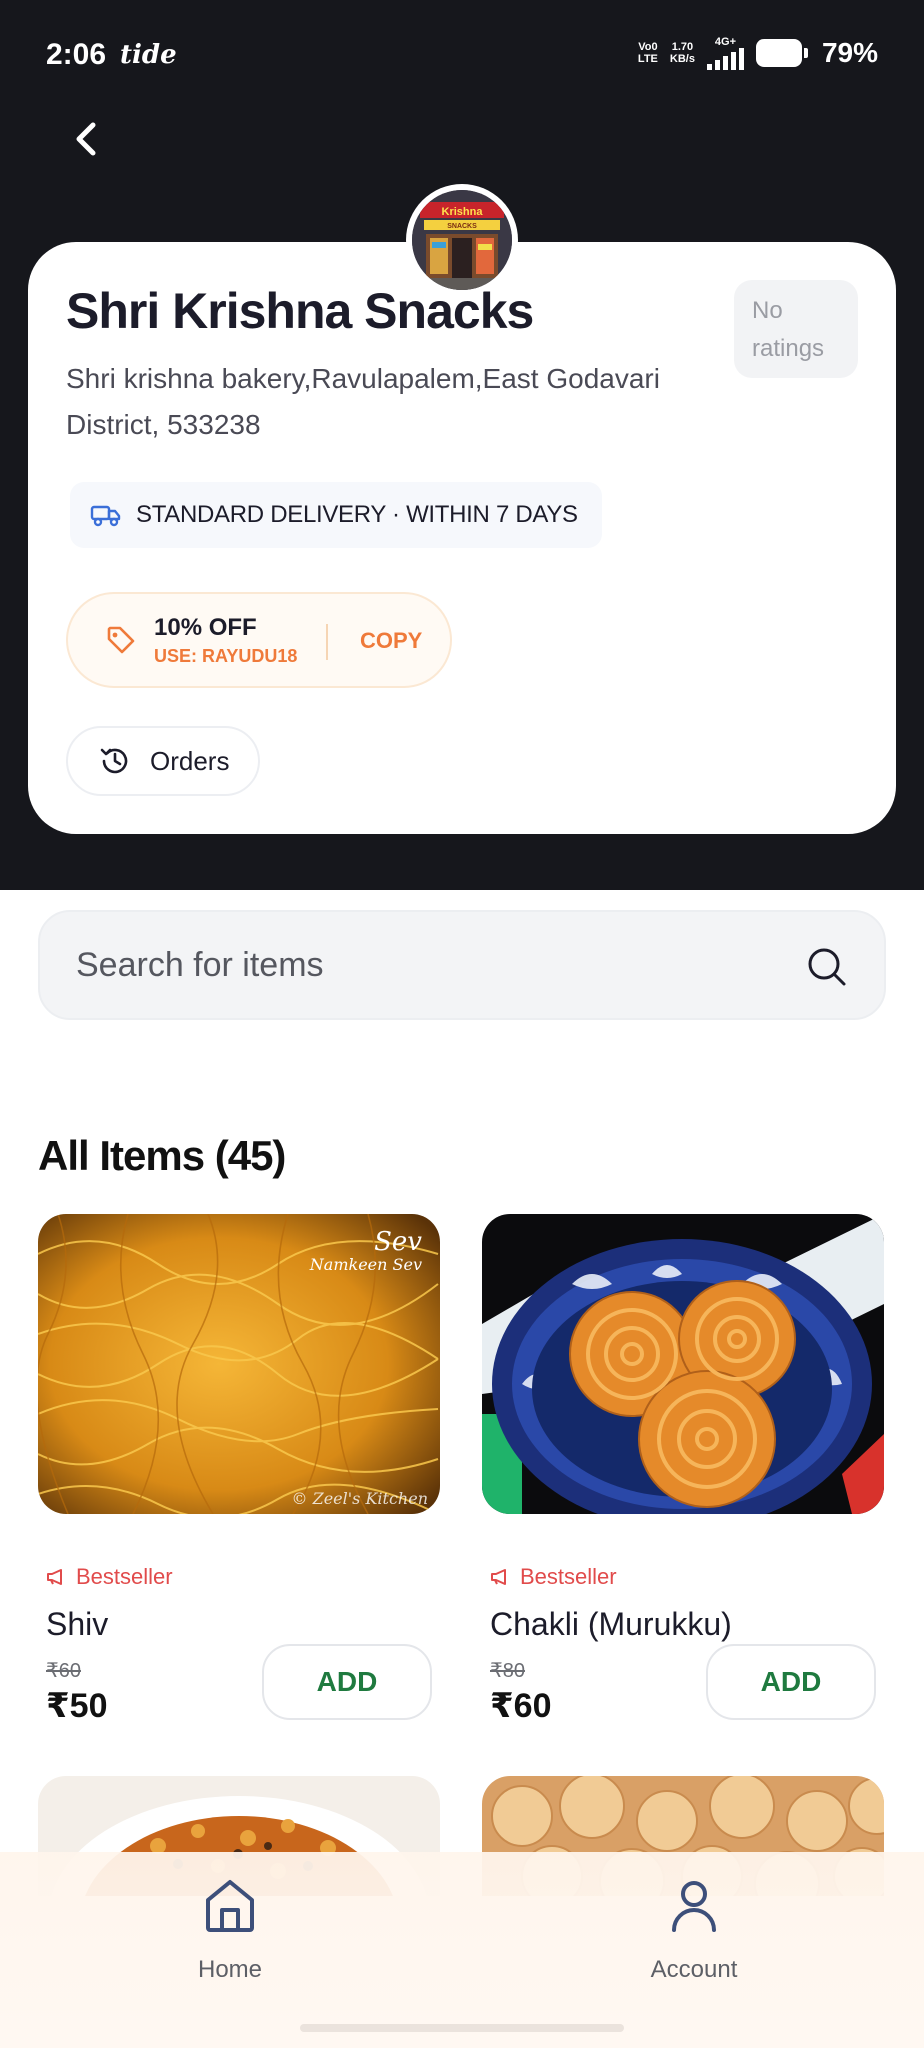 The height and width of the screenshot is (2048, 924). I want to click on product-mrp: ₹60, so click(63, 1671).